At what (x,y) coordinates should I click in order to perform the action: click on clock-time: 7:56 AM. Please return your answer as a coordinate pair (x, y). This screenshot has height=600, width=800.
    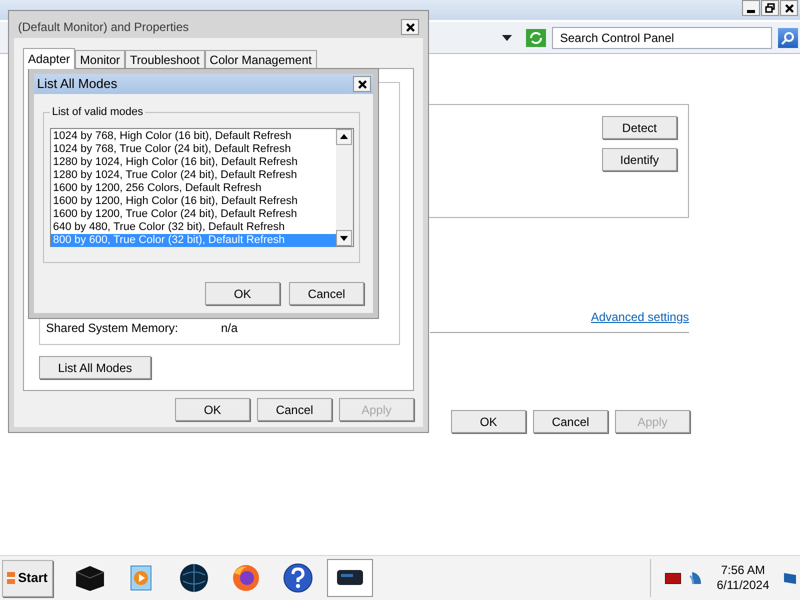
    Looking at the image, I should click on (743, 570).